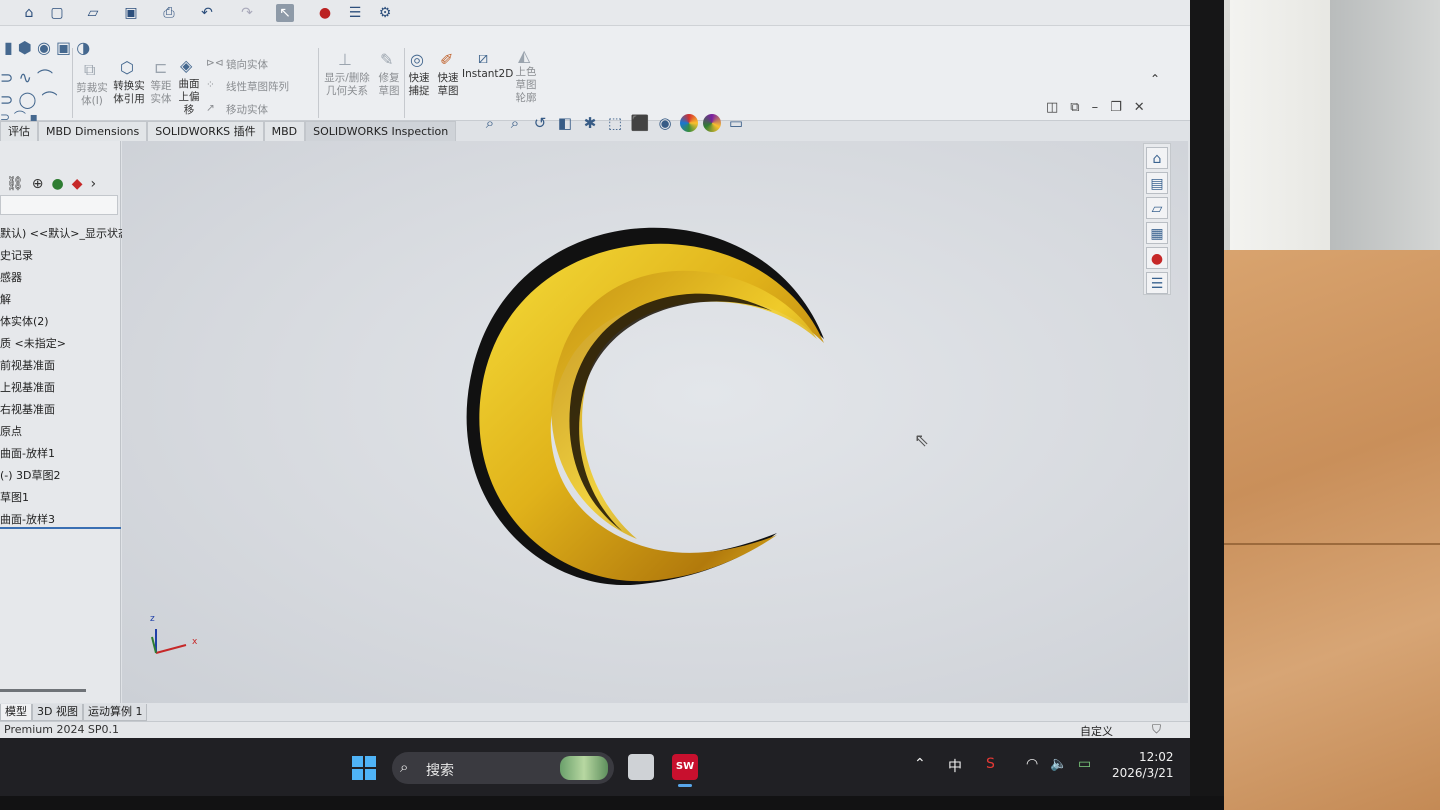 The image size is (1440, 810). I want to click on cut-body-button: 剪裁实体(I), so click(92, 95).